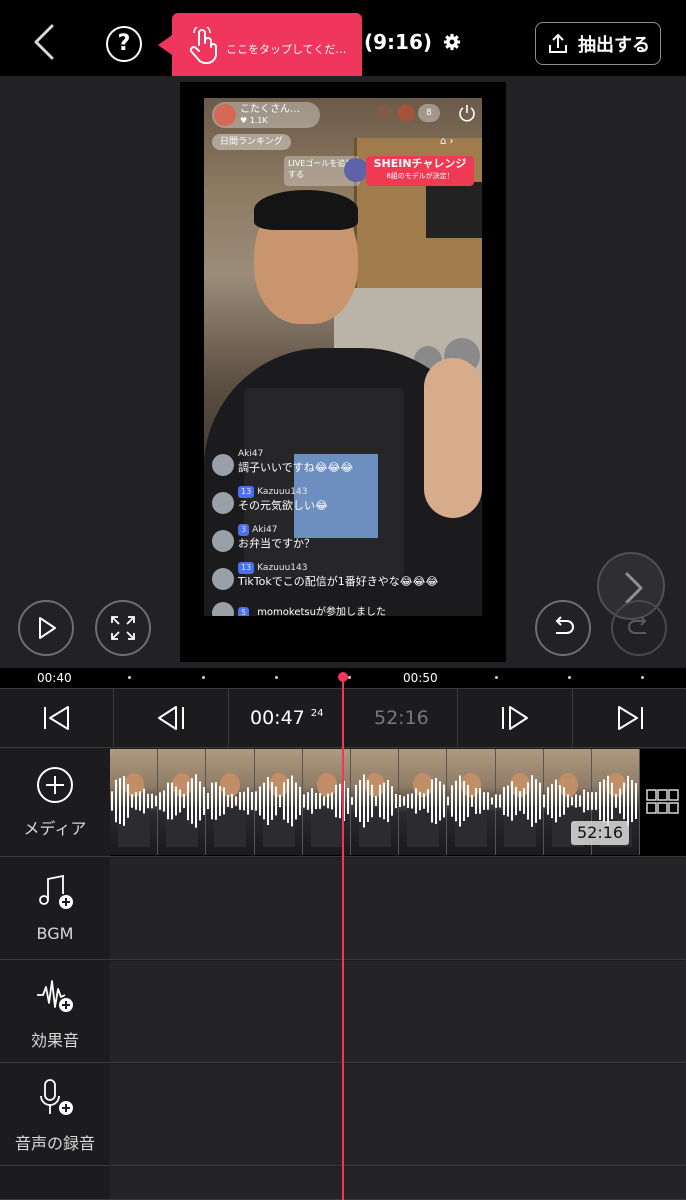 This screenshot has width=686, height=1200. Describe the element at coordinates (454, 210) in the screenshot. I see `scene-range-hood` at that location.